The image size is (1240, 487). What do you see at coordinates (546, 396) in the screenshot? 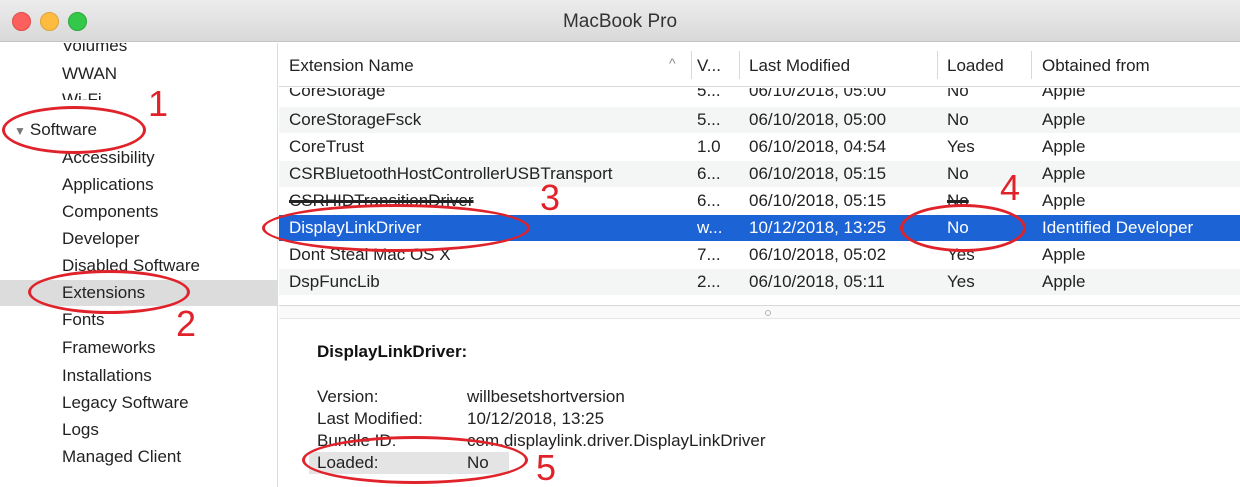
I see `detail-value-version: willbesetshortversion` at bounding box center [546, 396].